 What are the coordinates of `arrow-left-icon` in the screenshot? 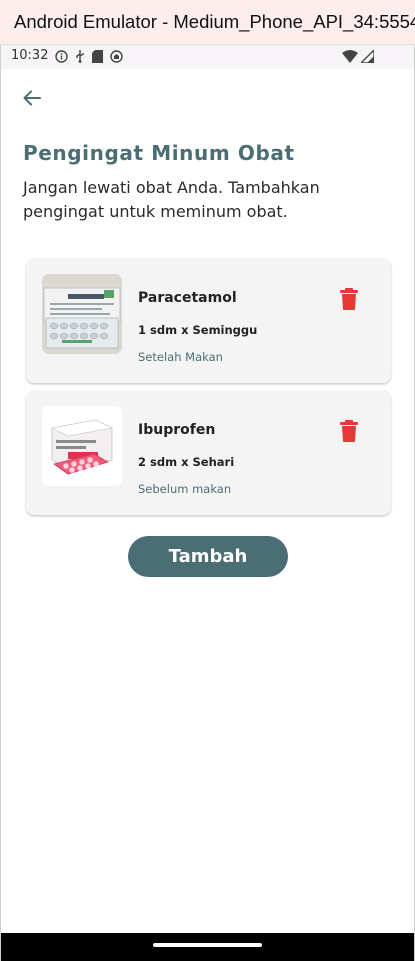 It's located at (32, 98).